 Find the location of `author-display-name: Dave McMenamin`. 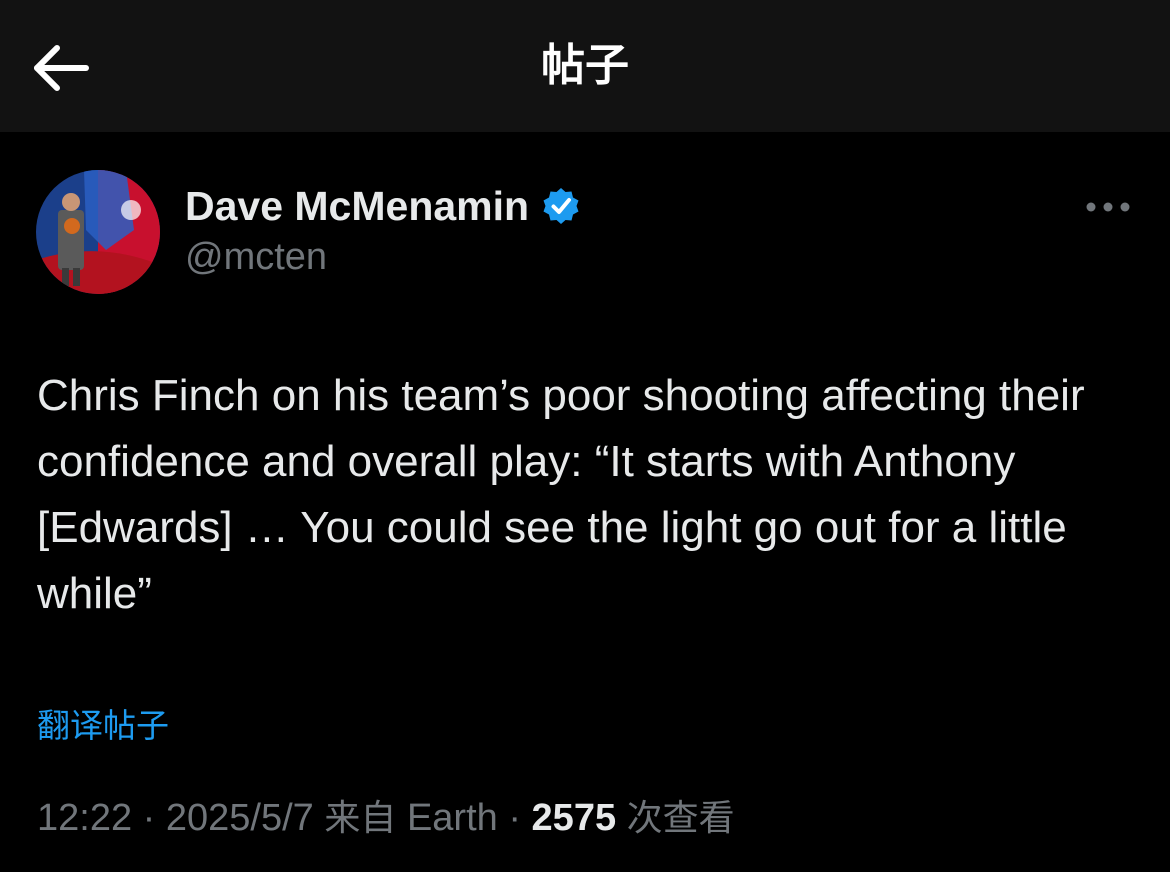

author-display-name: Dave McMenamin is located at coordinates (383, 206).